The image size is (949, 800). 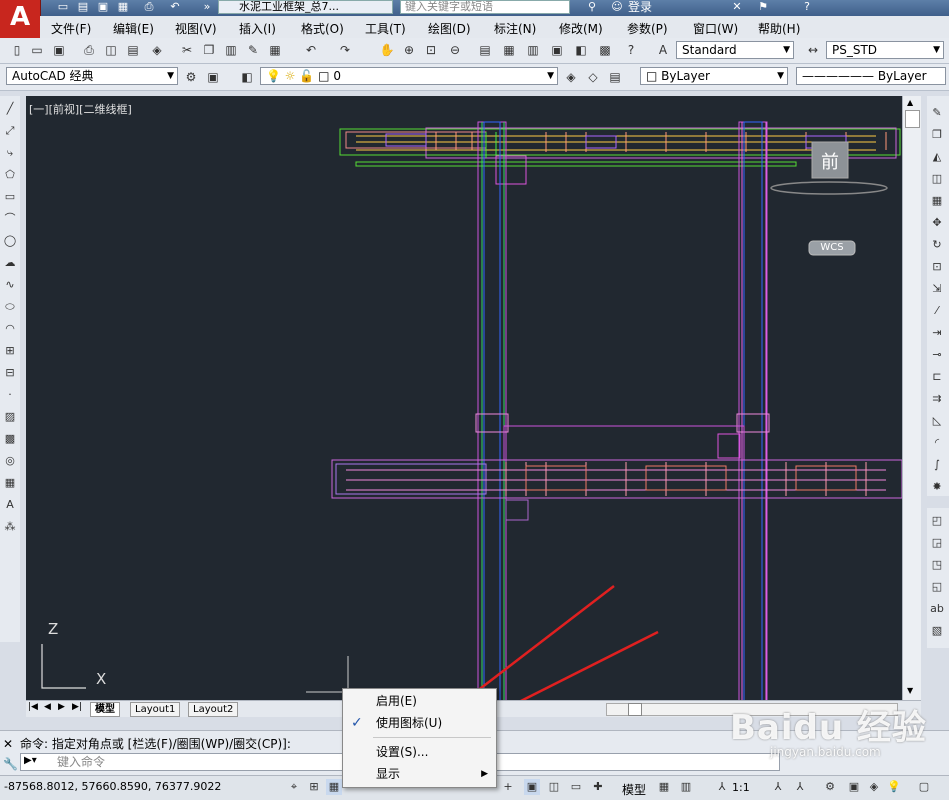 What do you see at coordinates (10, 764) in the screenshot?
I see `wrench-icon: 🔧` at bounding box center [10, 764].